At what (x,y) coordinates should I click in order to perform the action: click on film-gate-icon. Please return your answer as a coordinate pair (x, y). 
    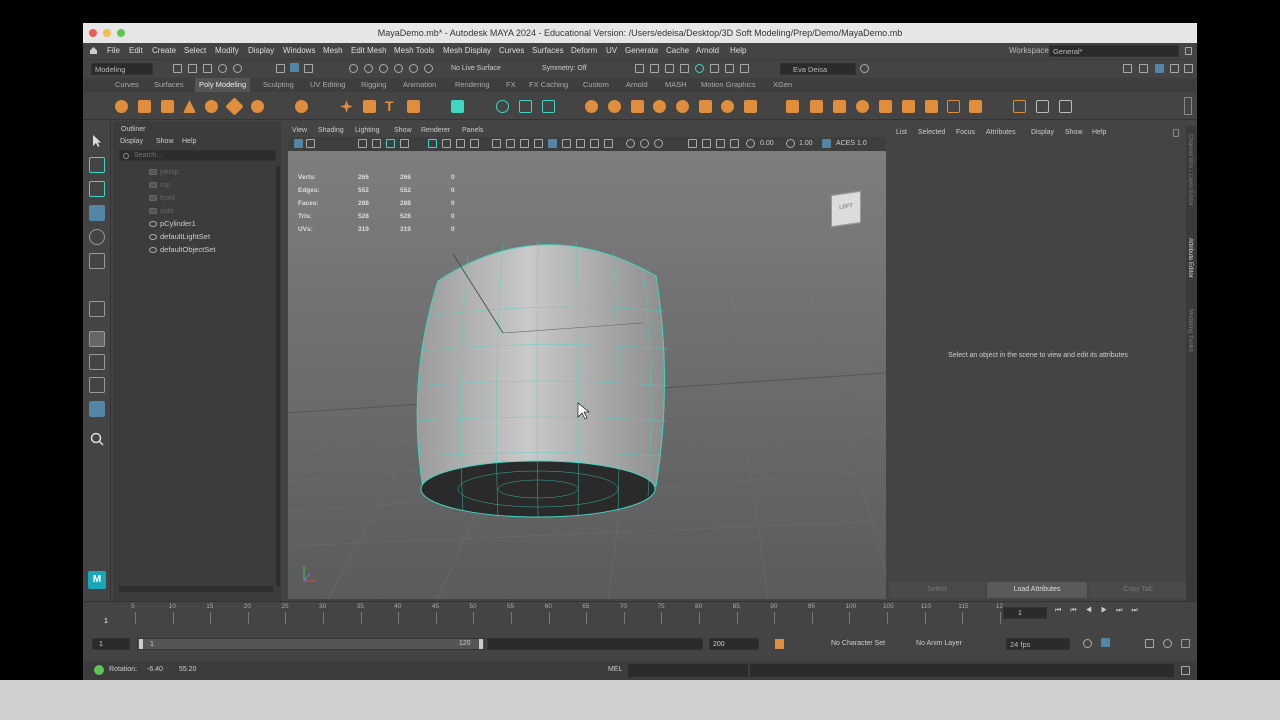
    Looking at the image, I should click on (446, 143).